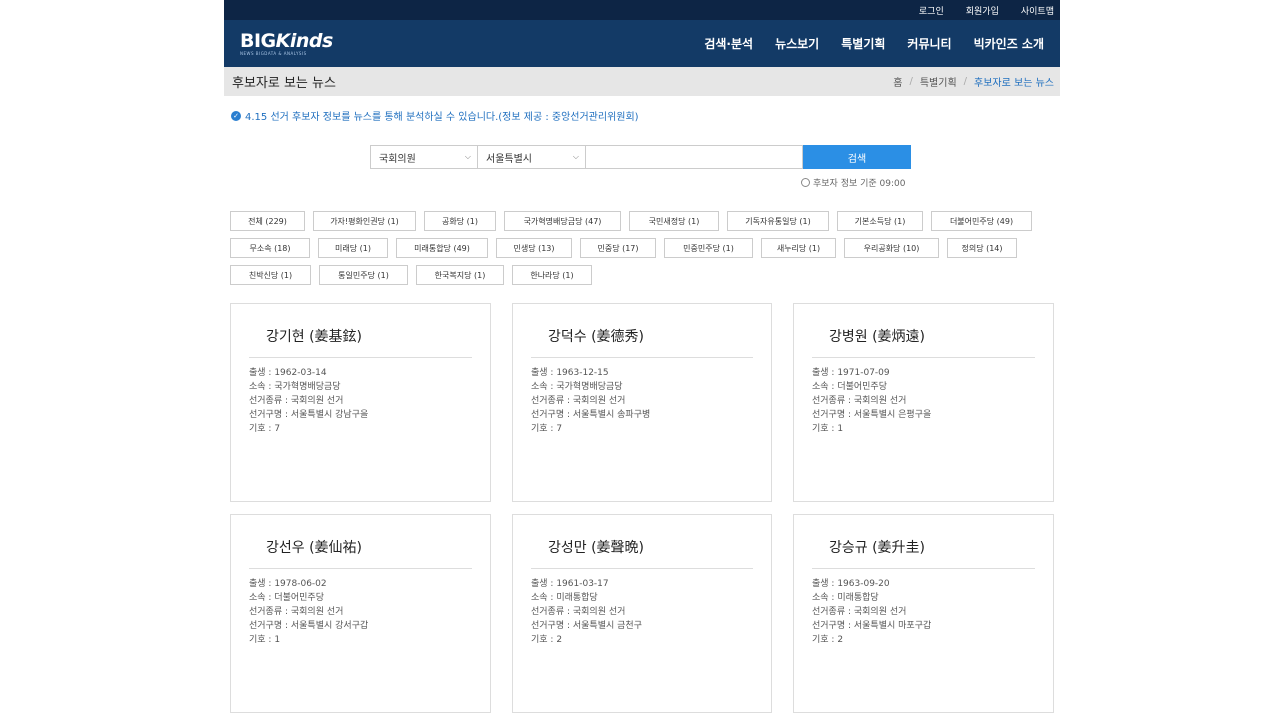 The width and height of the screenshot is (1280, 720). Describe the element at coordinates (1014, 81) in the screenshot. I see `breadcrumb-current: 후보자로 보는 뉴스` at that location.